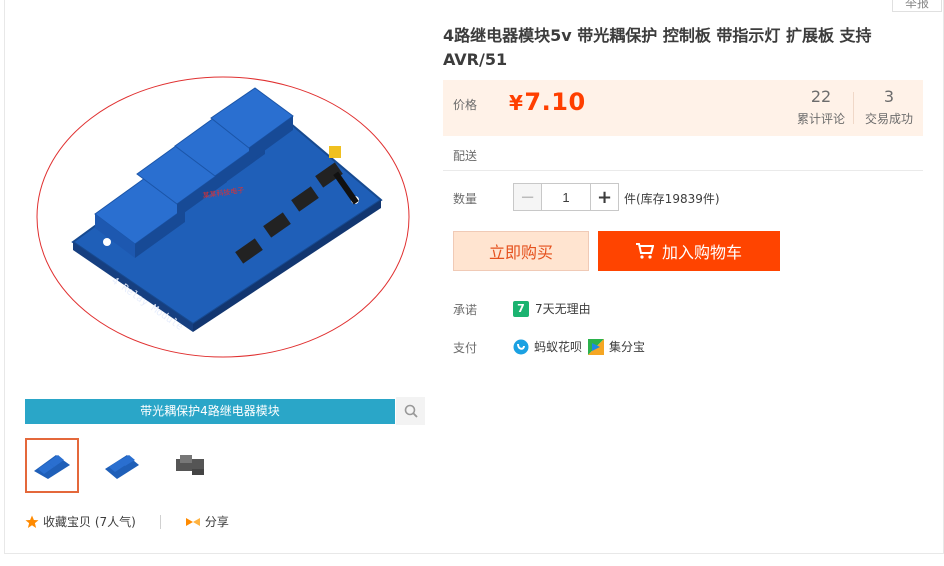  I want to click on social-bar: 收藏宝贝 (7人气) 分享, so click(127, 521).